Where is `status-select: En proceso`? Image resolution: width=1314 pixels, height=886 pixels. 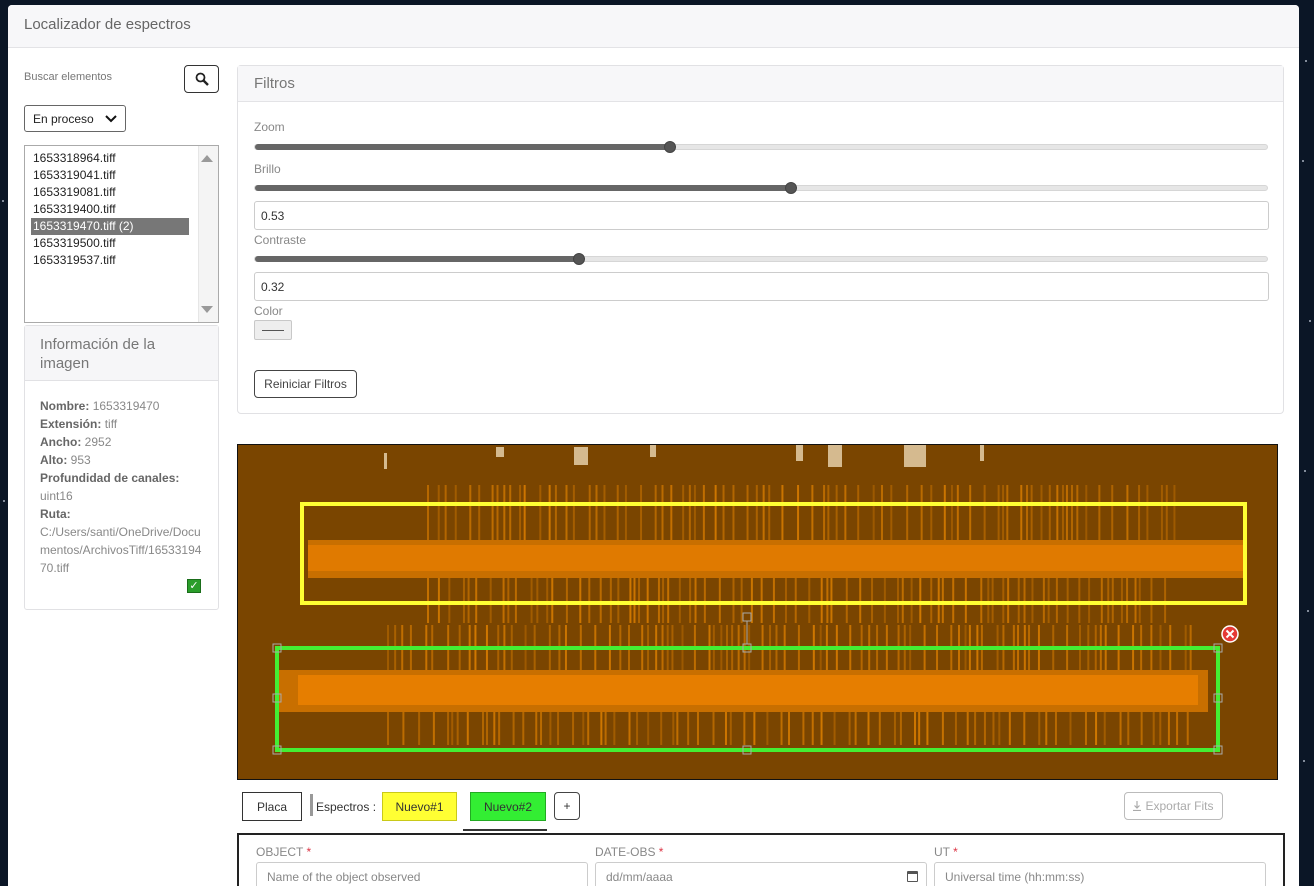 status-select: En proceso is located at coordinates (75, 118).